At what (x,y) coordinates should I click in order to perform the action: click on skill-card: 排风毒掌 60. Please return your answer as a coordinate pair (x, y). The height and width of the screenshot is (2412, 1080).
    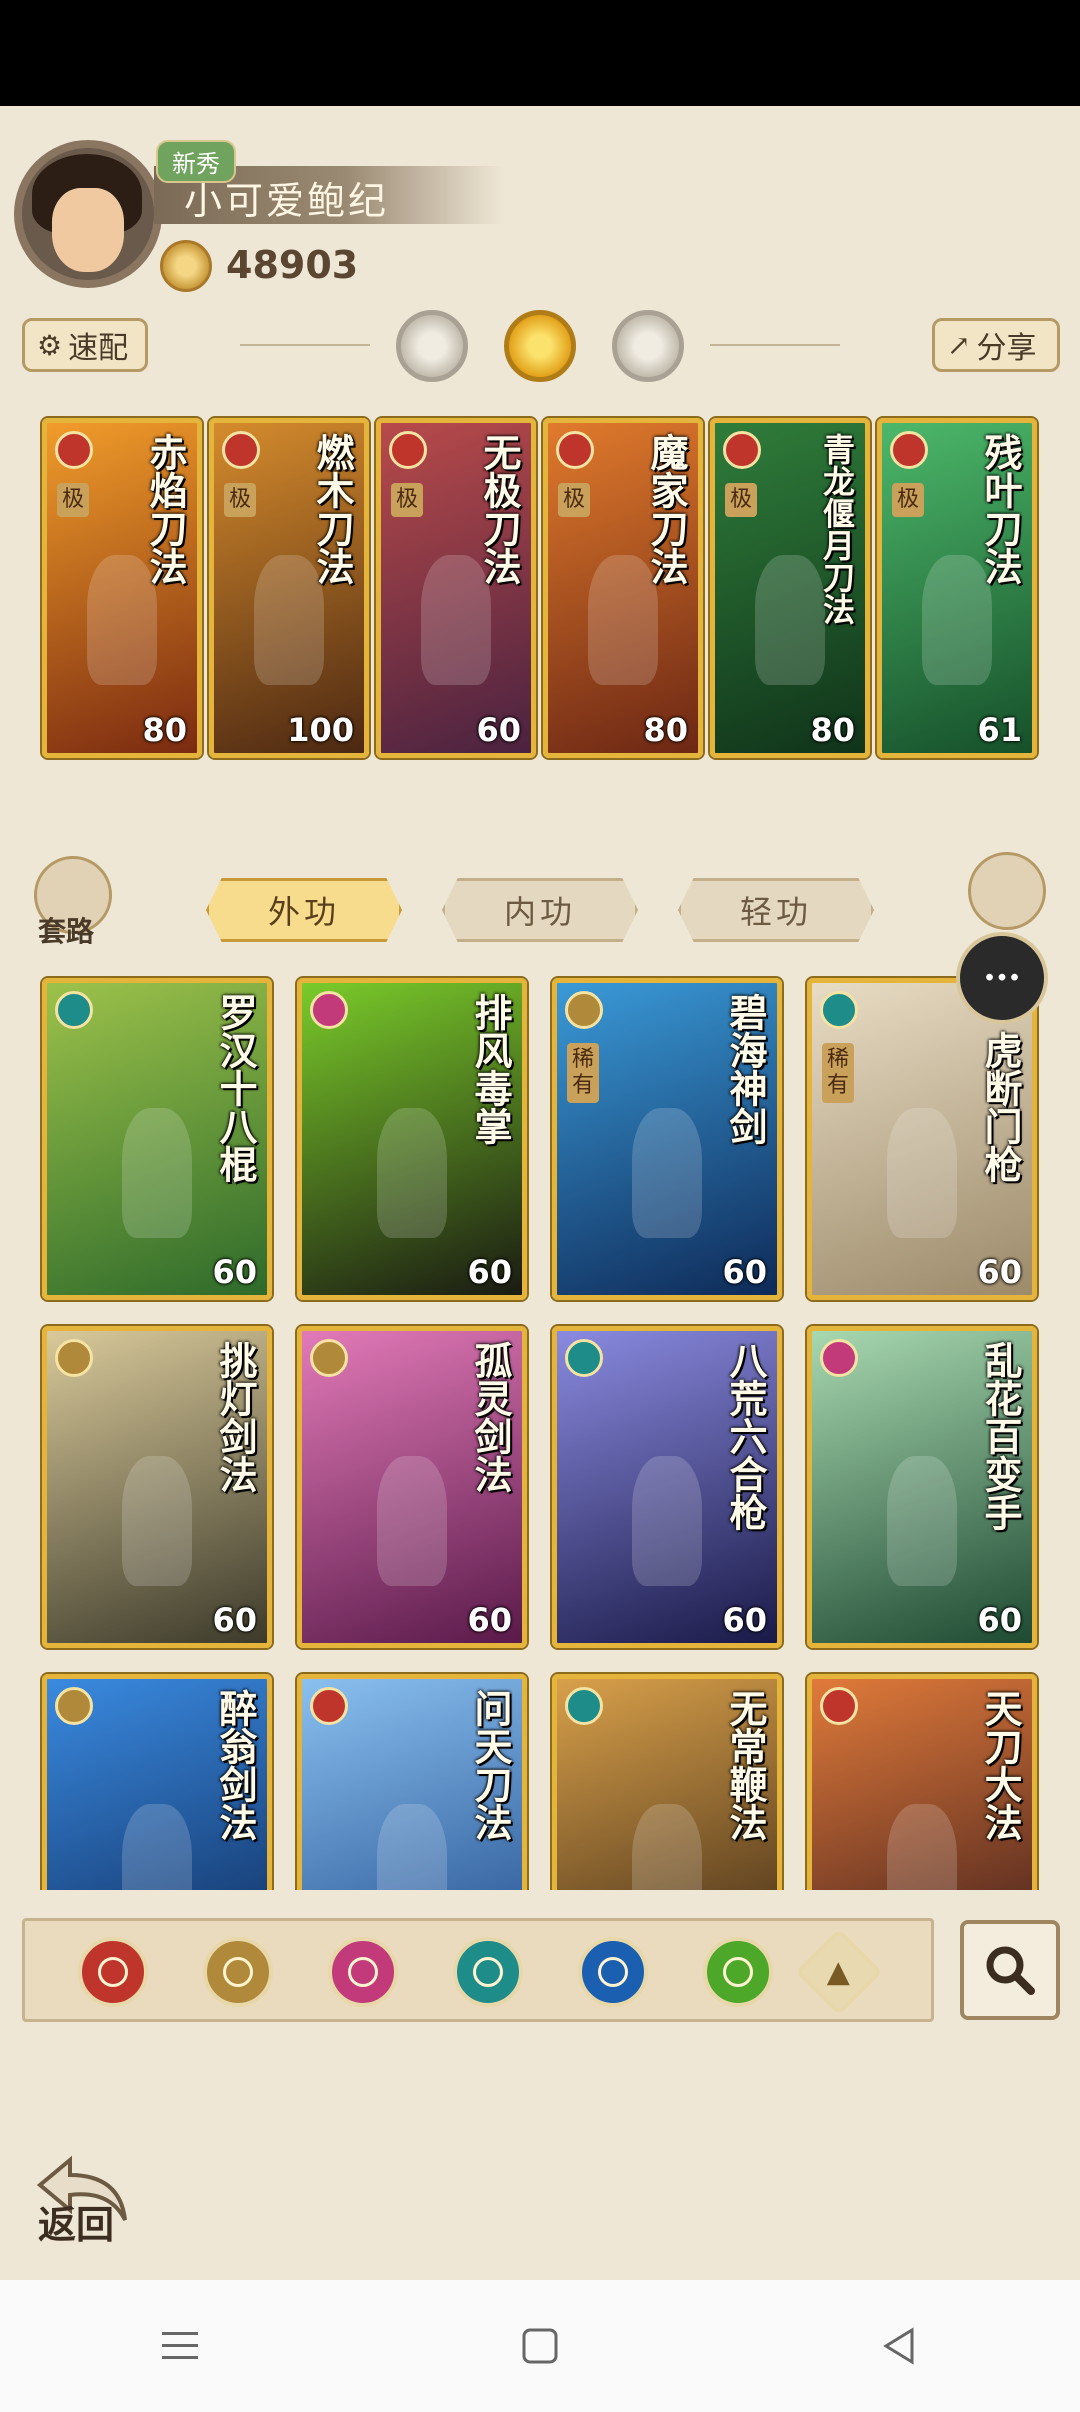
    Looking at the image, I should click on (412, 1139).